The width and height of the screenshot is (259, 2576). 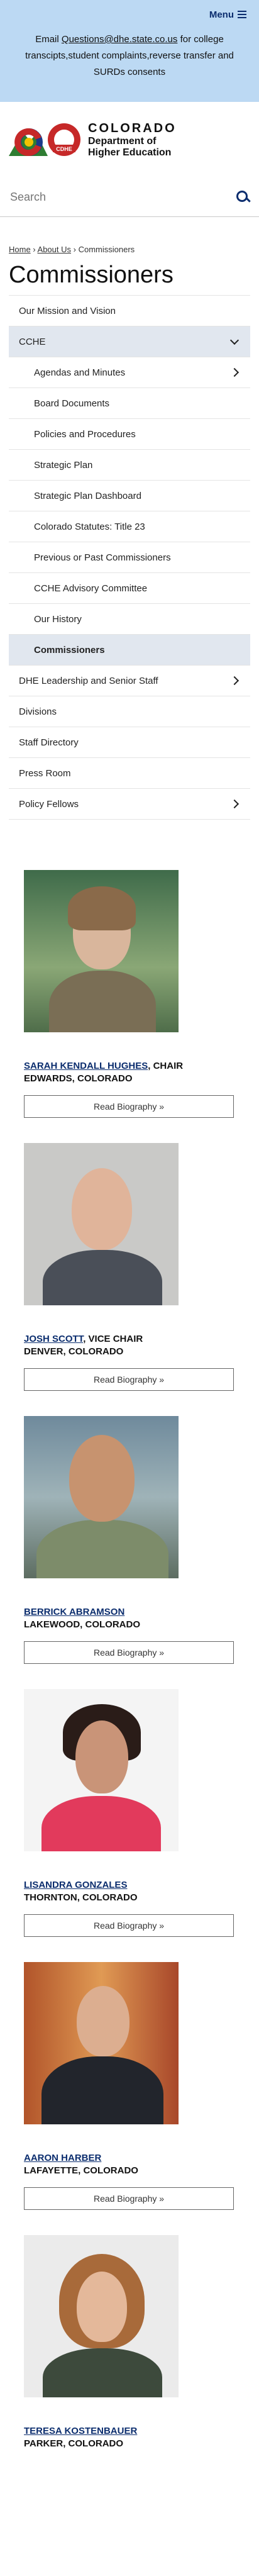 What do you see at coordinates (72, 403) in the screenshot?
I see `nav-item-label: Board Documents` at bounding box center [72, 403].